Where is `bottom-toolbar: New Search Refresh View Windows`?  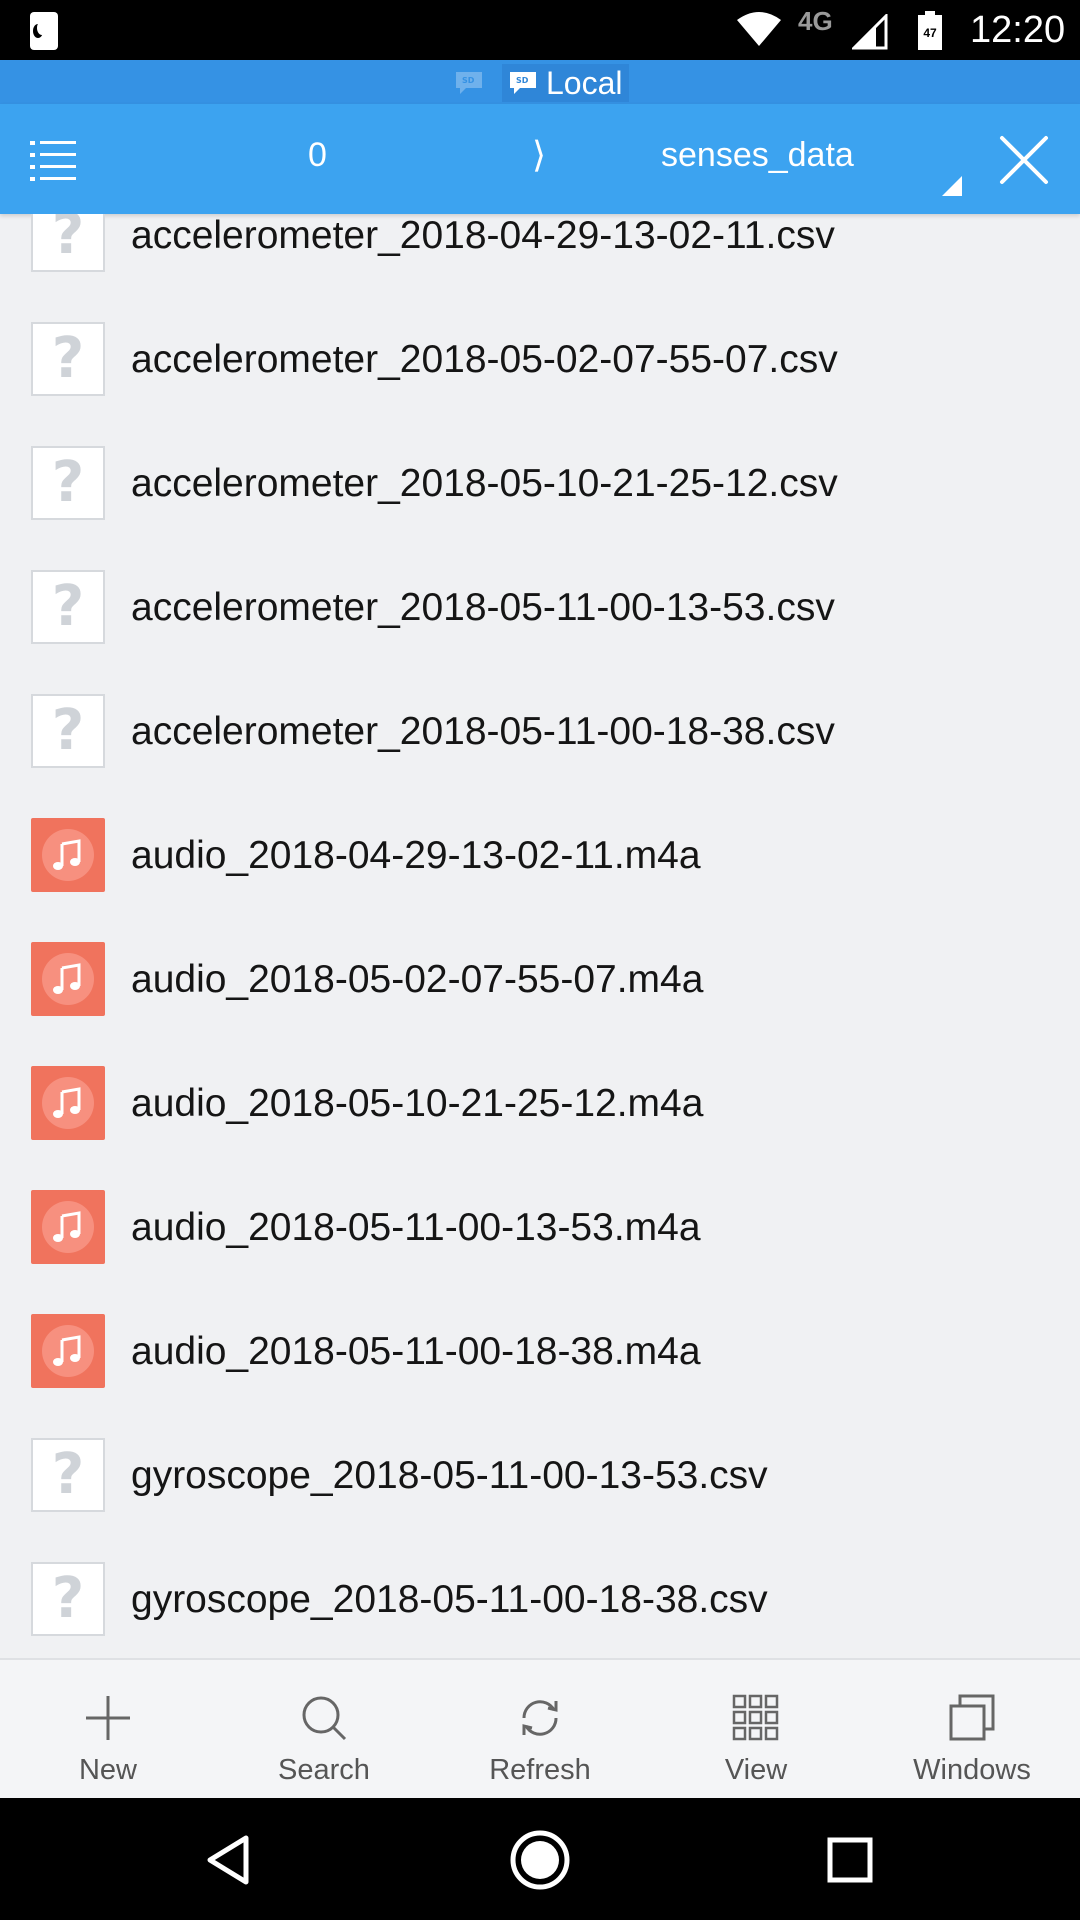 bottom-toolbar: New Search Refresh View Windows is located at coordinates (540, 1728).